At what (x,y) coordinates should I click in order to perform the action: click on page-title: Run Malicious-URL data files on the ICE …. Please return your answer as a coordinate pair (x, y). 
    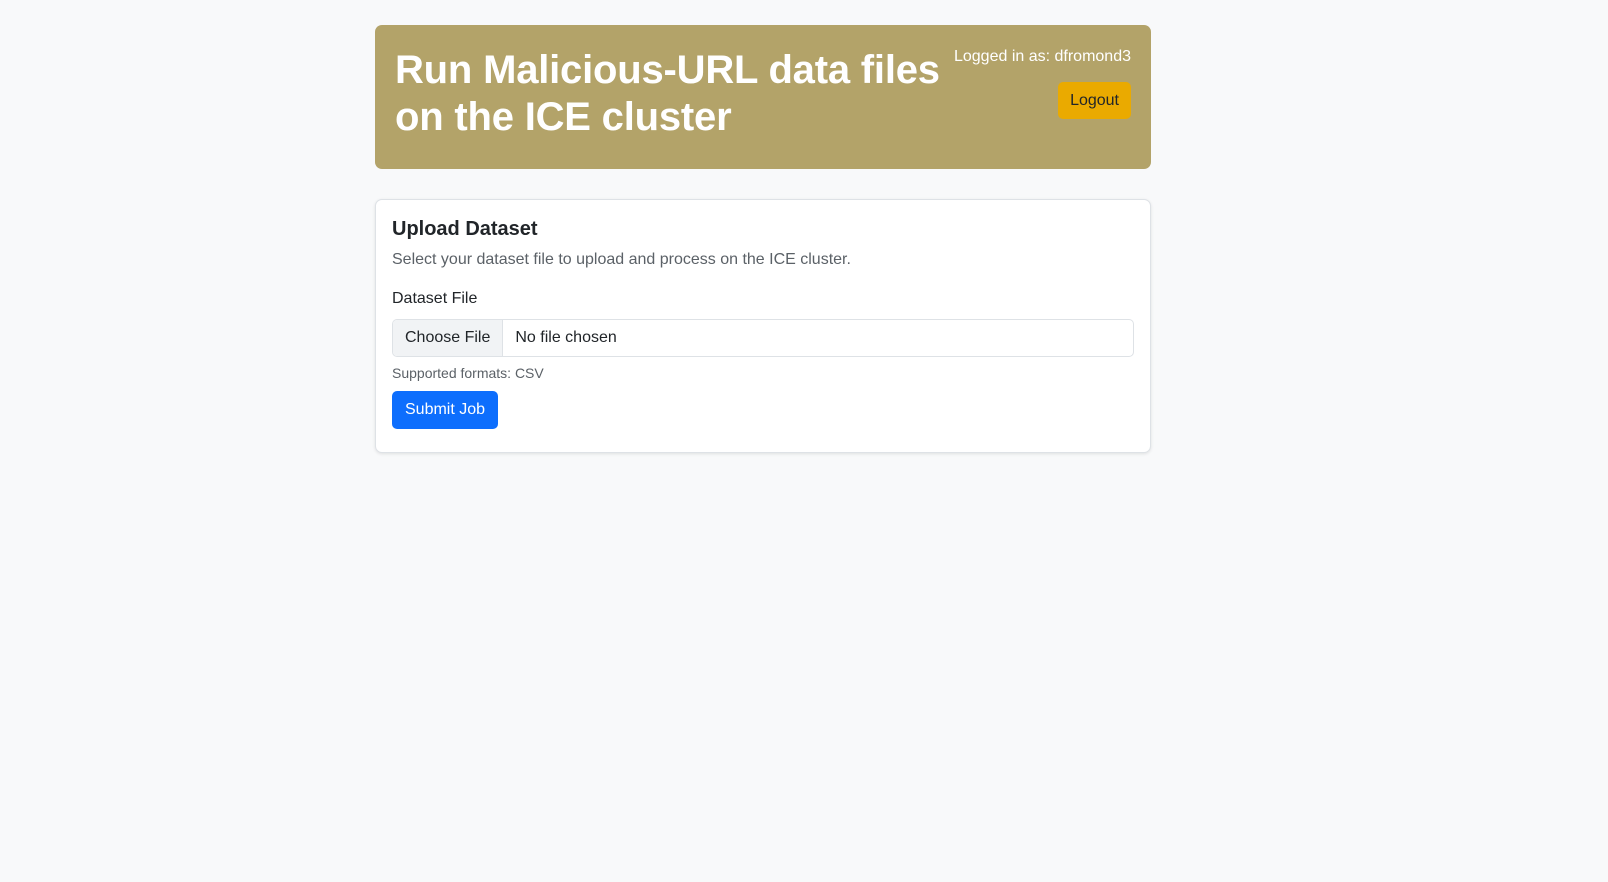
    Looking at the image, I should click on (667, 93).